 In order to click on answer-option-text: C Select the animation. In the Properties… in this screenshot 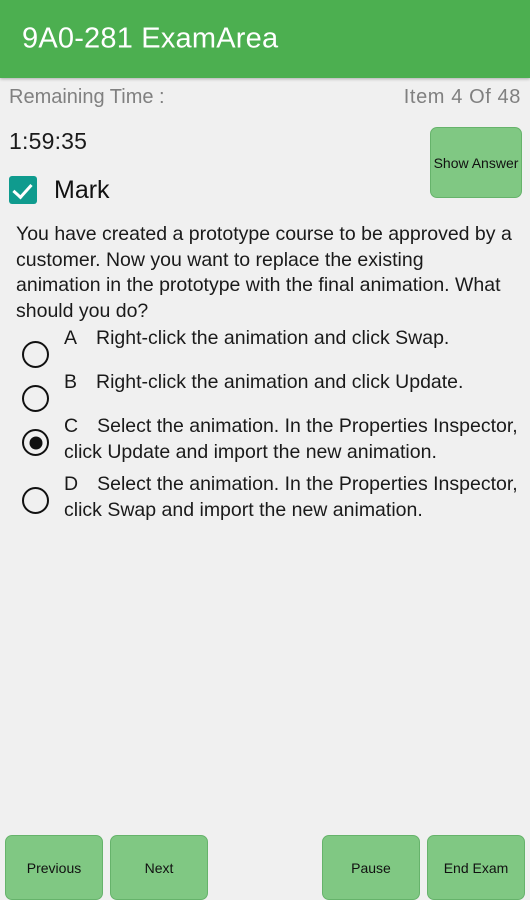, I will do `click(292, 439)`.